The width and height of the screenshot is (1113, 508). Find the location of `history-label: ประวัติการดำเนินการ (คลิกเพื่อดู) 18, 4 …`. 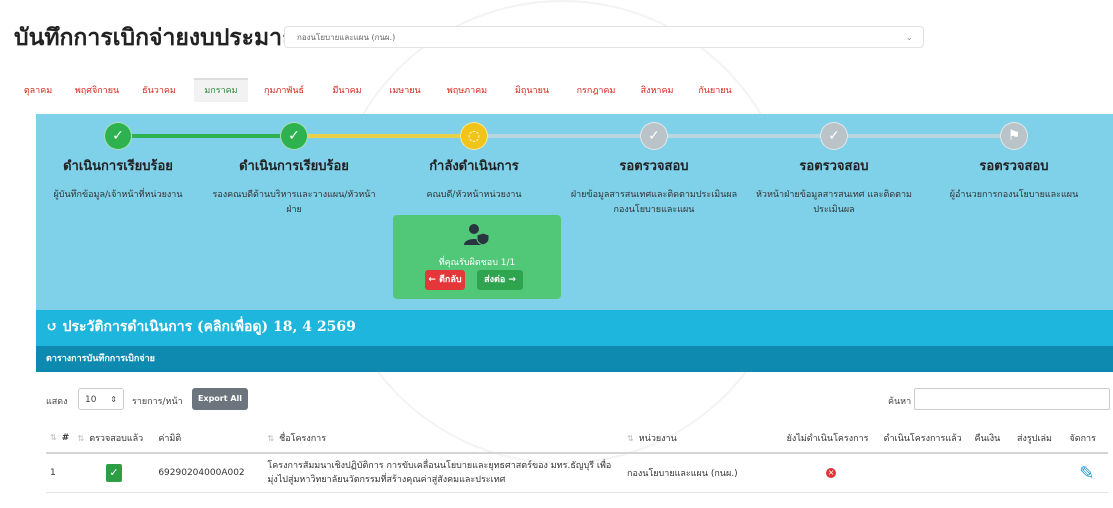

history-label: ประวัติการดำเนินการ (คลิกเพื่อดู) 18, 4 … is located at coordinates (209, 327).